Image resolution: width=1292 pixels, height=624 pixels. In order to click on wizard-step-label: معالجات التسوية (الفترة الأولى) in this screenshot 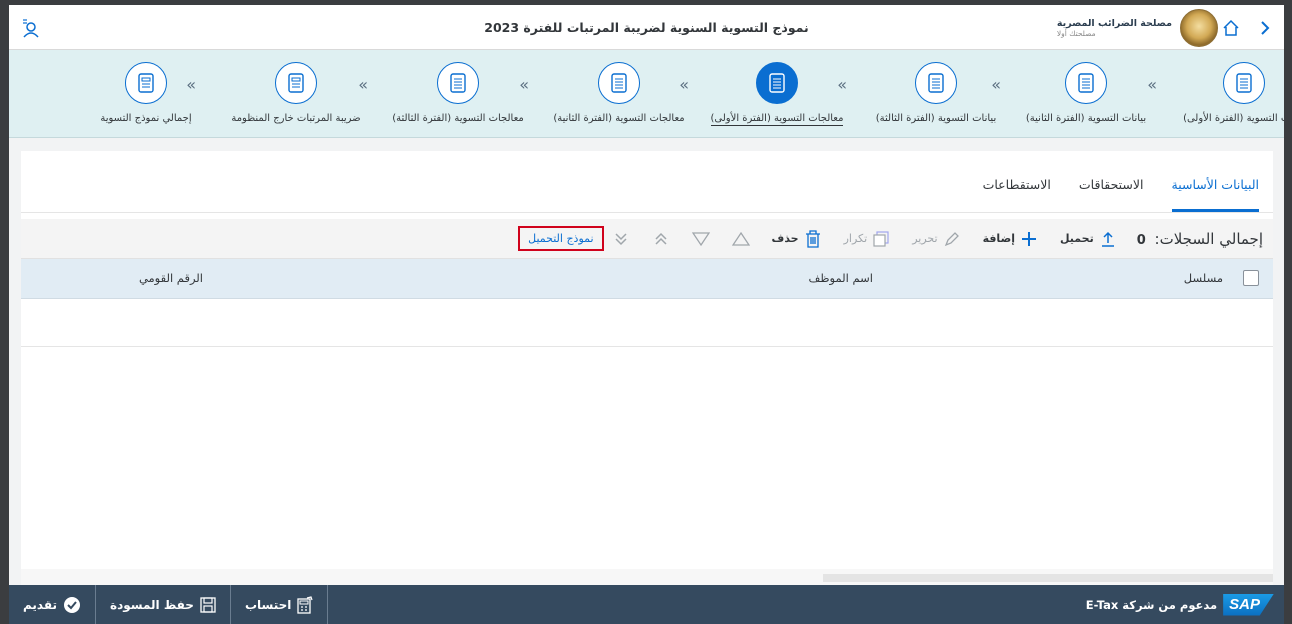, I will do `click(777, 119)`.